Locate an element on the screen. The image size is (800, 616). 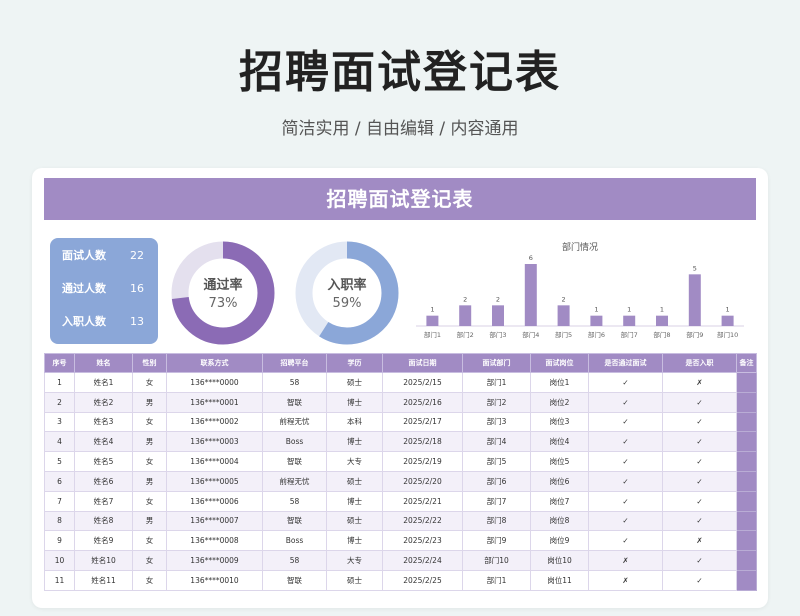
table-row: 7 姓名7 女 136****0006 58 博士 2025/2/21 部门7 岗位7 ✓ ✓ is located at coordinates (400, 501).